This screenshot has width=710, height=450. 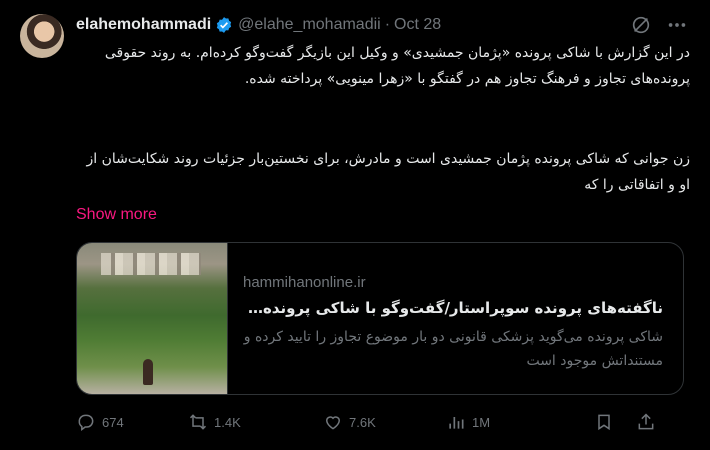 What do you see at coordinates (224, 25) in the screenshot?
I see `verified-badge-icon` at bounding box center [224, 25].